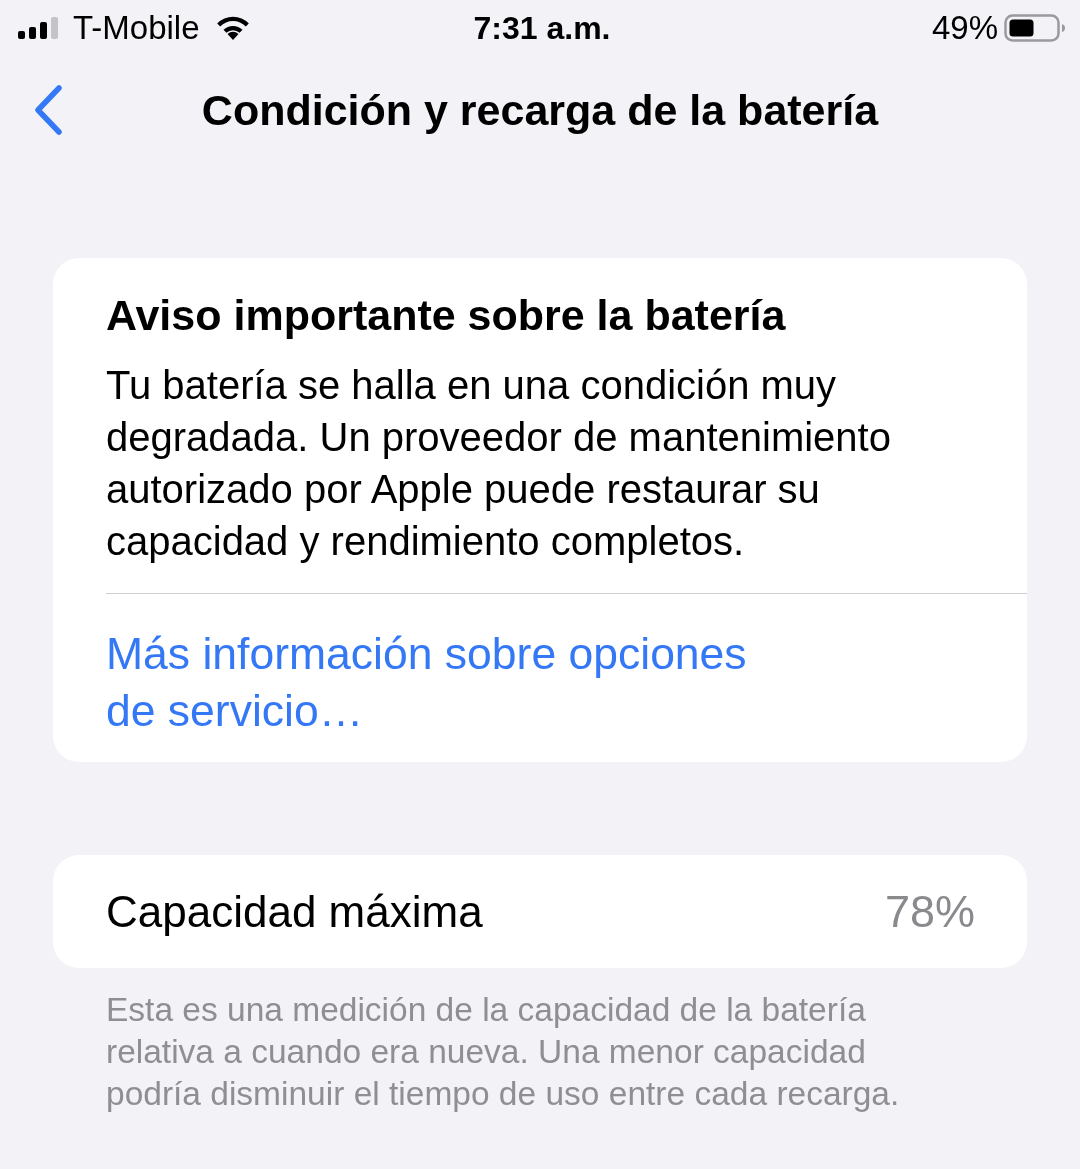  Describe the element at coordinates (136, 28) in the screenshot. I see `carrier-name: T-Mobile` at that location.